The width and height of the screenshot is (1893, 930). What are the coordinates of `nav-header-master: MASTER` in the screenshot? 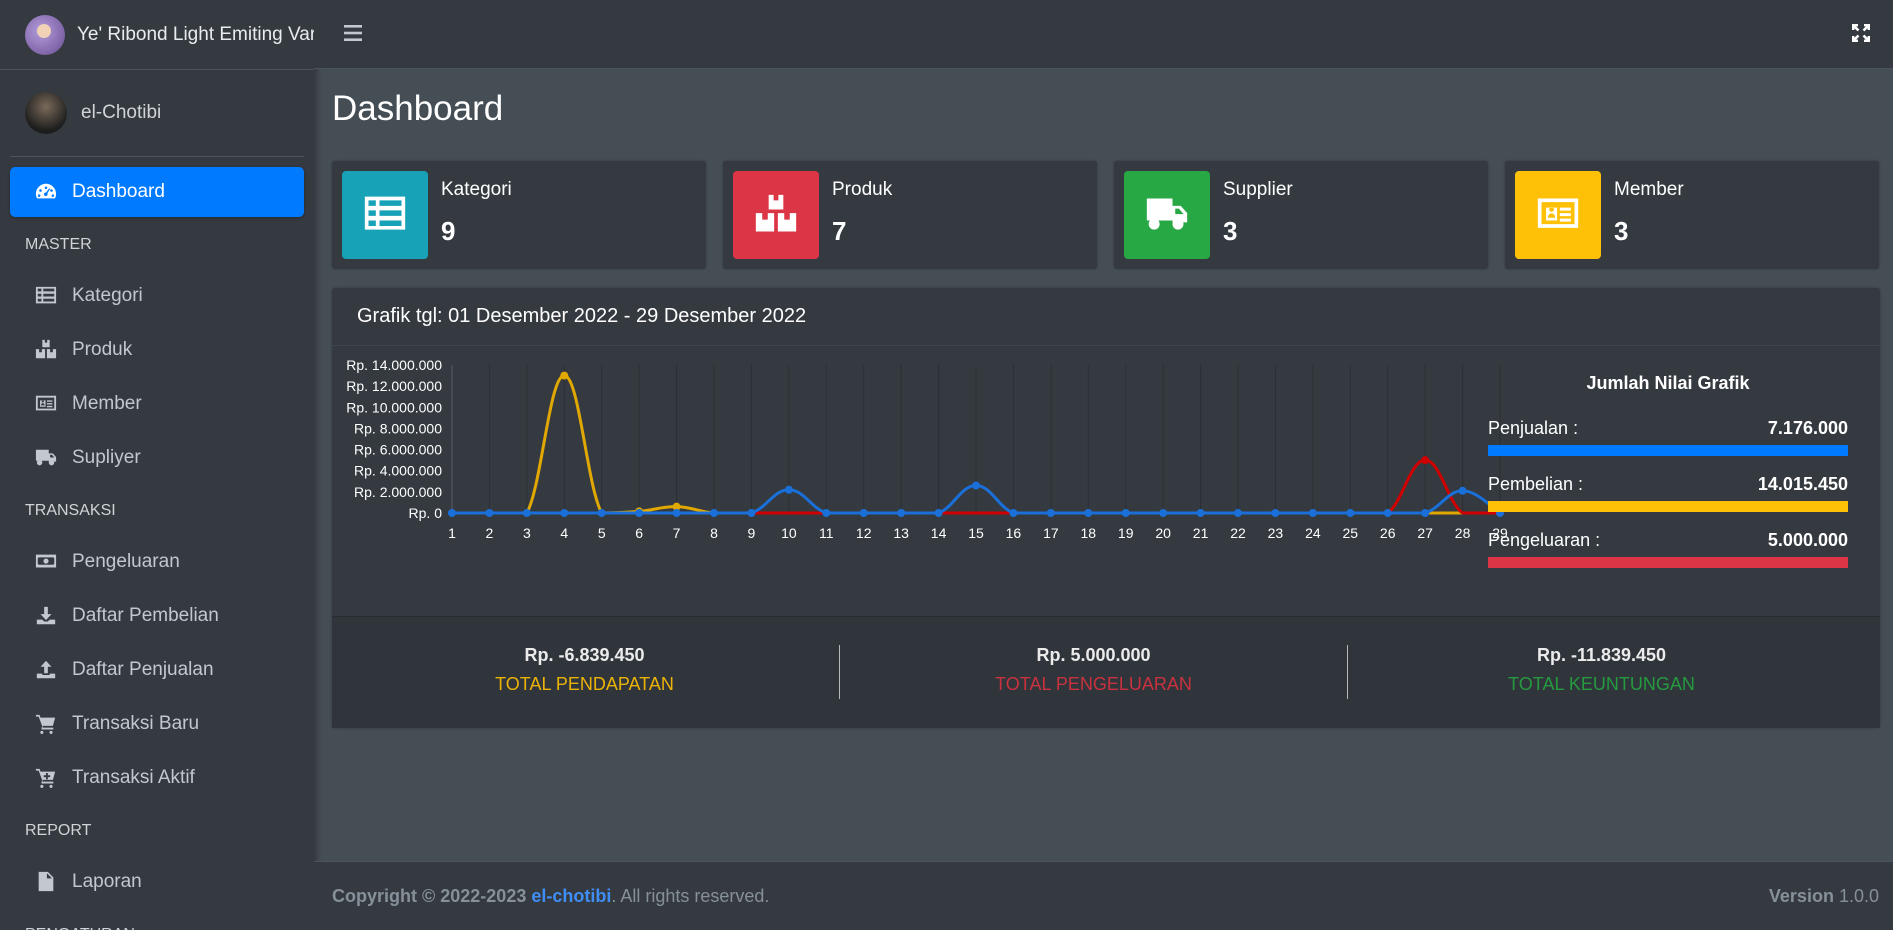 It's located at (58, 244).